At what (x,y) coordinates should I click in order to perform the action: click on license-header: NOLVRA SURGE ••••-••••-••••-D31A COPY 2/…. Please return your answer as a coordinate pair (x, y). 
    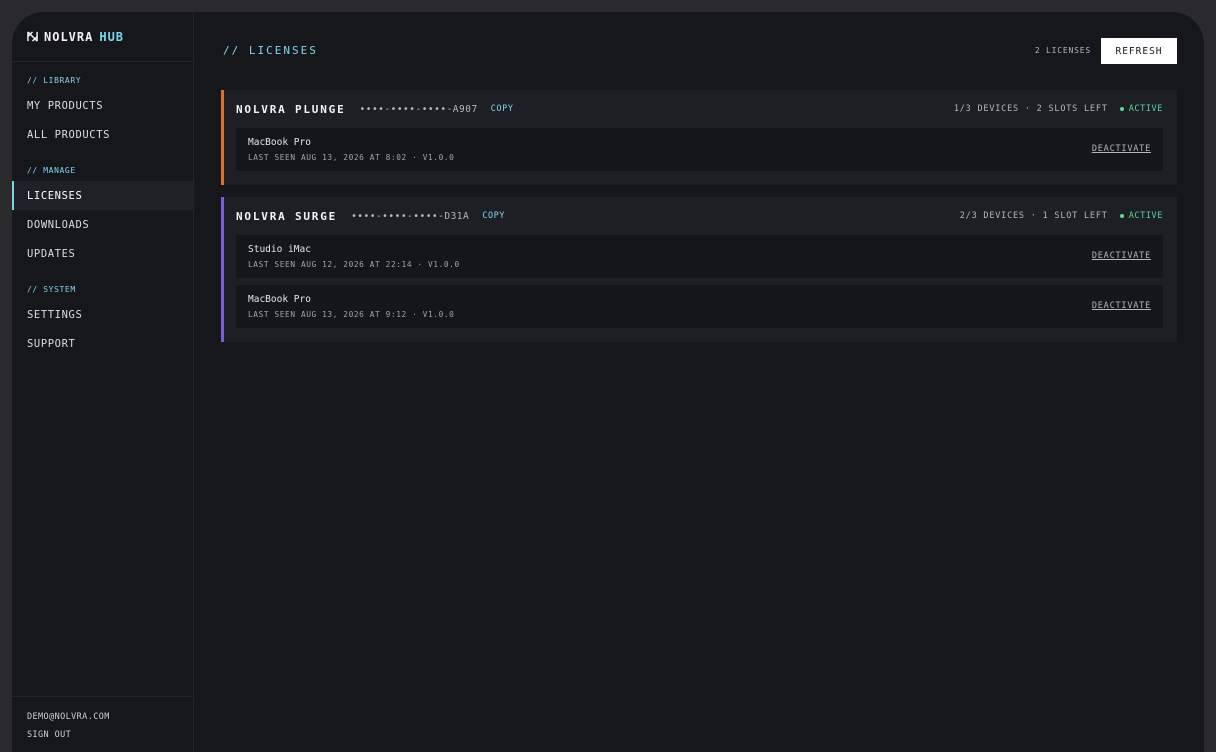
    Looking at the image, I should click on (699, 216).